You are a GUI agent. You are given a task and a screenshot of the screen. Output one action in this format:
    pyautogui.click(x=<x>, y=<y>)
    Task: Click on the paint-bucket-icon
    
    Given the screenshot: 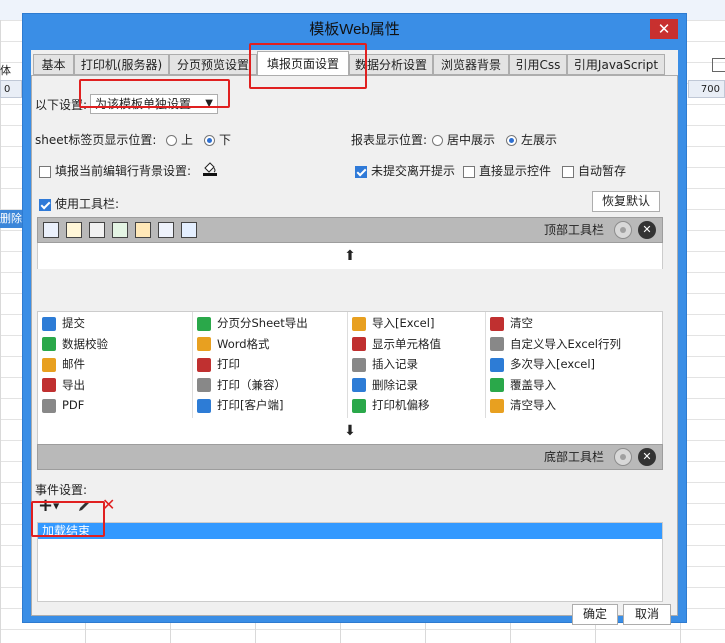 What is the action you would take?
    pyautogui.click(x=210, y=168)
    